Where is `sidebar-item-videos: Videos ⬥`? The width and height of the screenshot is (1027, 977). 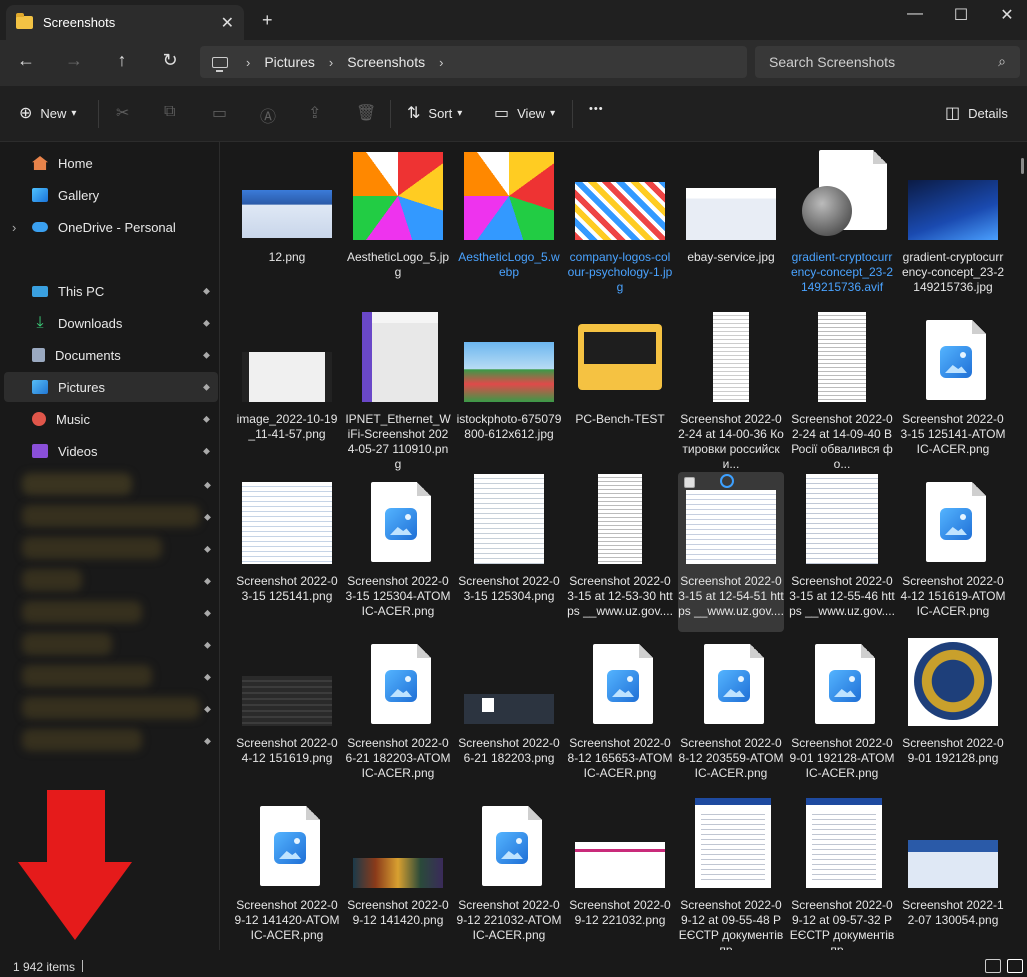 sidebar-item-videos: Videos ⬥ is located at coordinates (111, 451).